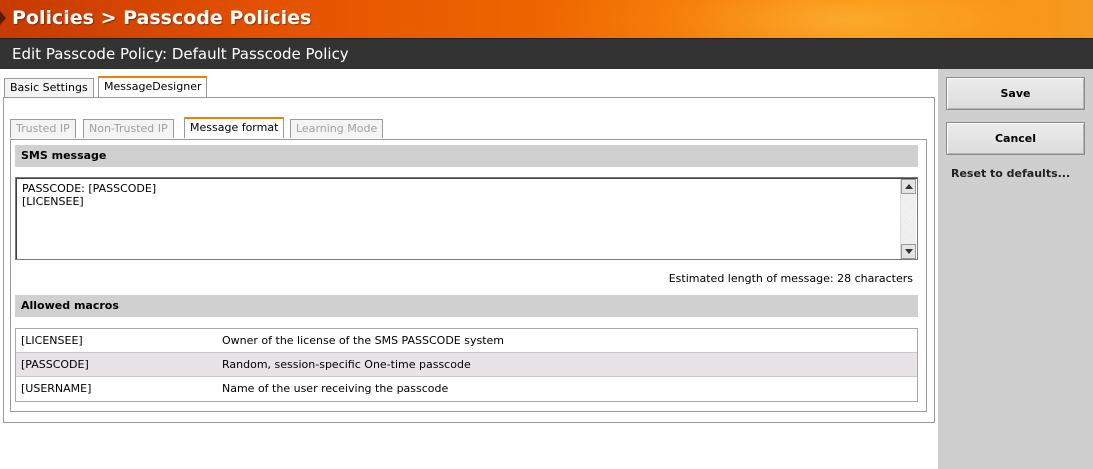  Describe the element at coordinates (49, 87) in the screenshot. I see `tab-basic-settings: Basic Settings` at that location.